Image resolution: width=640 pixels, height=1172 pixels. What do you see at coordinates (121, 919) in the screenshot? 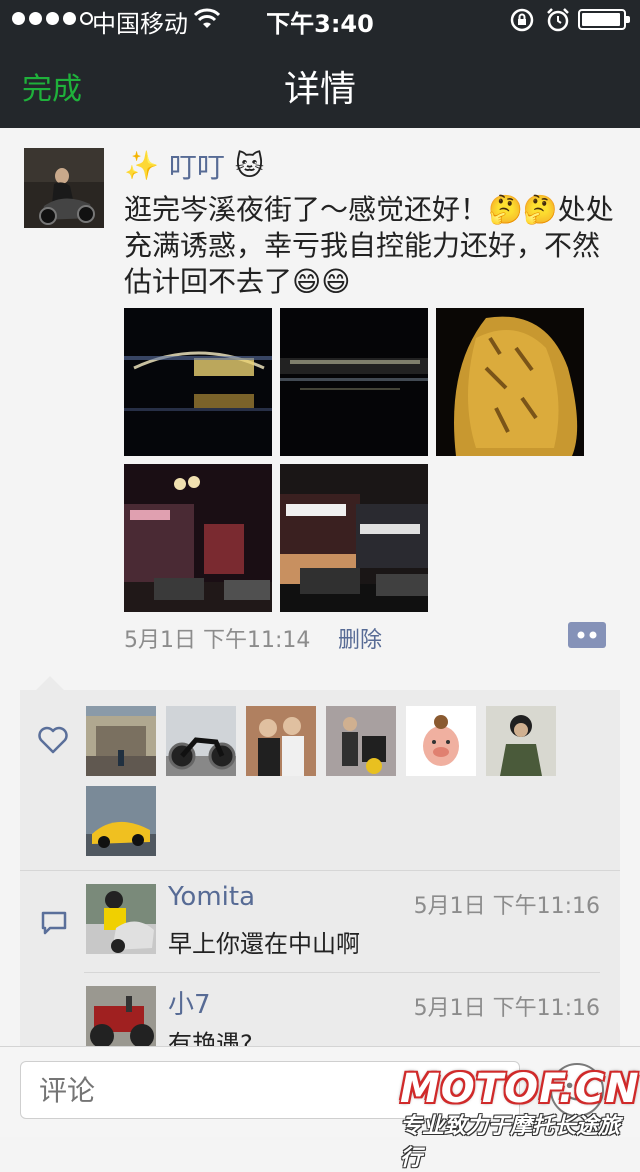
I see `commenter-avatar` at bounding box center [121, 919].